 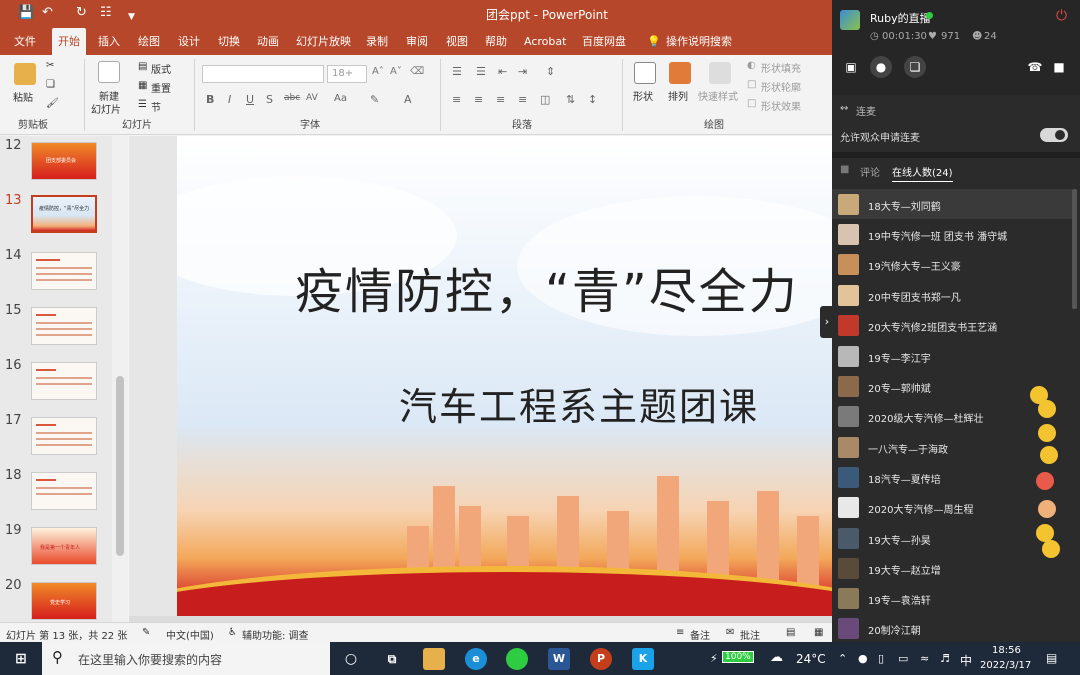 What do you see at coordinates (966, 660) in the screenshot?
I see `input-method-indicator: 中` at bounding box center [966, 660].